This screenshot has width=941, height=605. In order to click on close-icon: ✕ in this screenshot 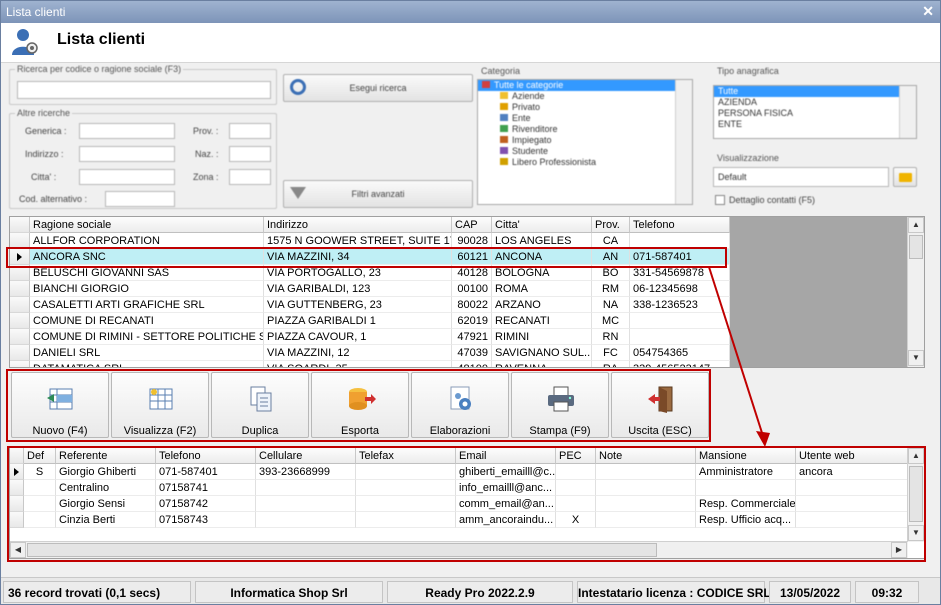, I will do `click(928, 11)`.